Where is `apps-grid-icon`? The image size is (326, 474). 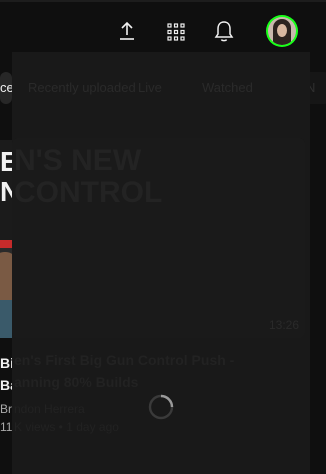 apps-grid-icon is located at coordinates (176, 32).